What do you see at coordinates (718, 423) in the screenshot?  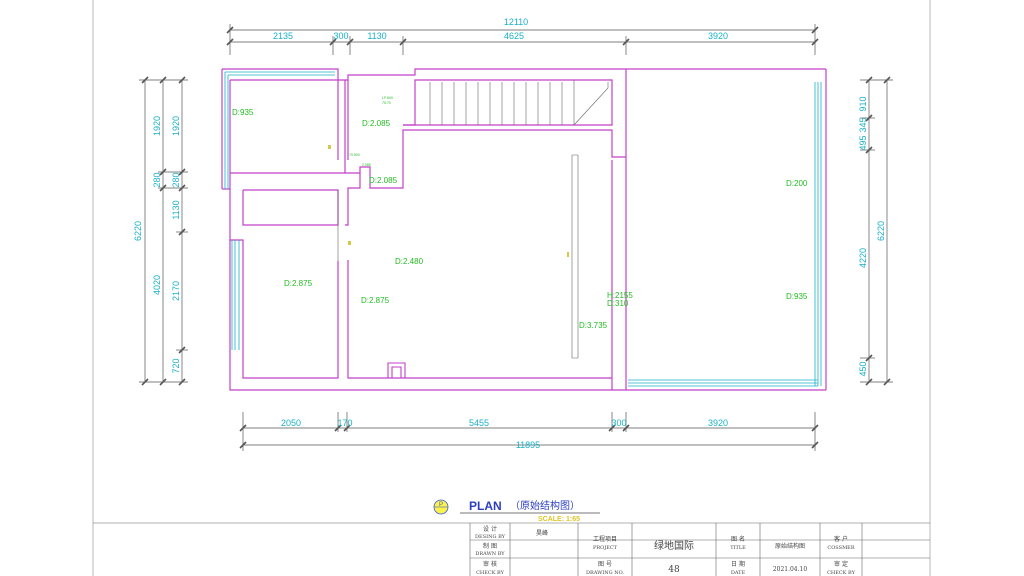 I see `bottom-dim-5: 3920` at bounding box center [718, 423].